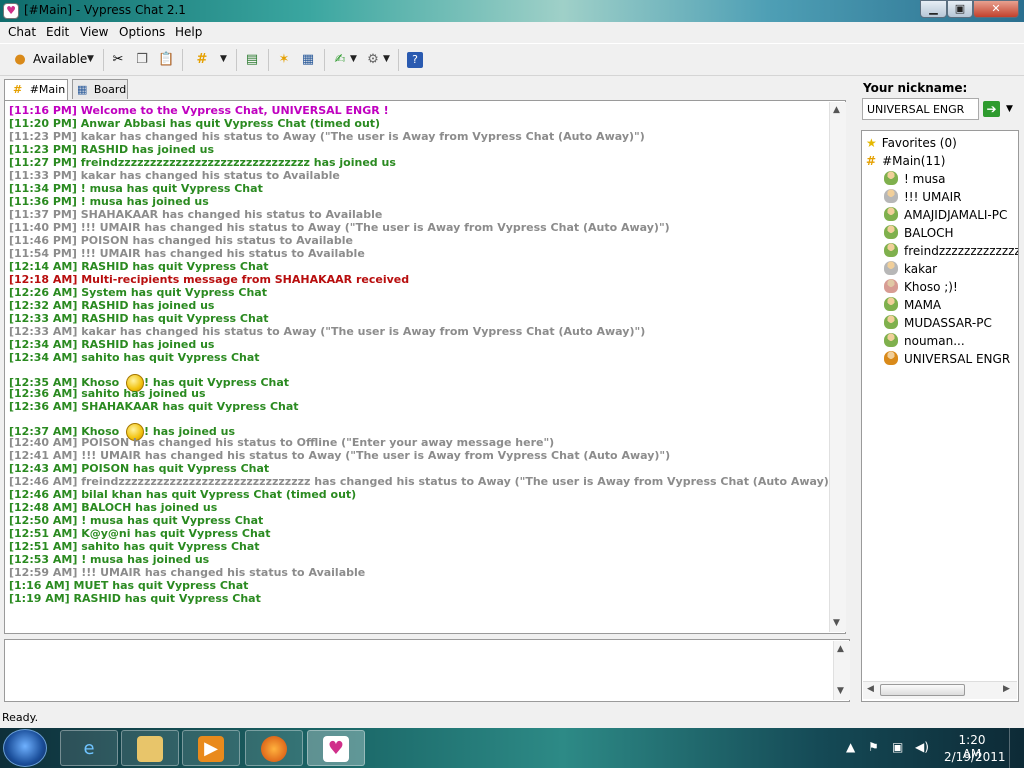 Image resolution: width=1024 pixels, height=768 pixels. I want to click on chat-line: [12:14 AM] RASHID has quit Vypress Chat, so click(418, 266).